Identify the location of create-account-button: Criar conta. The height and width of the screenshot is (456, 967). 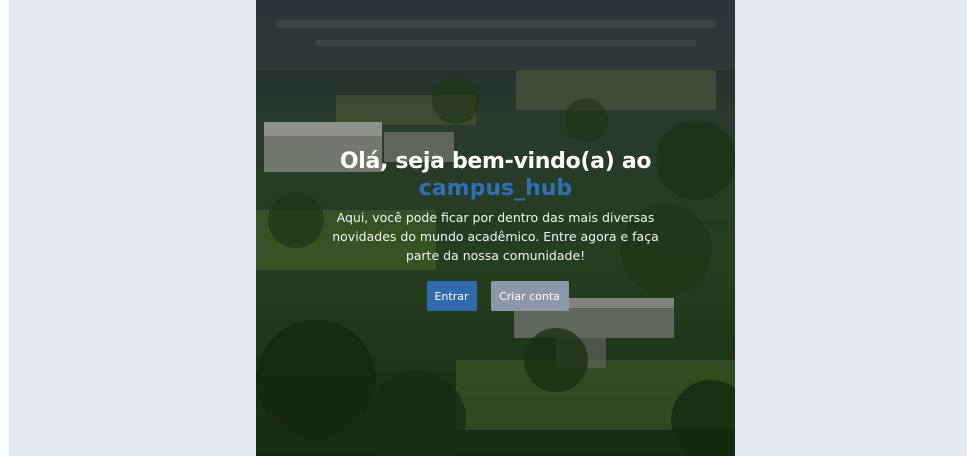
(529, 296).